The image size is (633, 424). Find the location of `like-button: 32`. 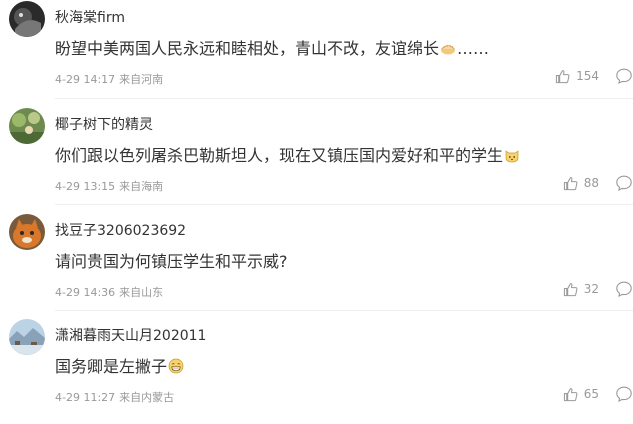

like-button: 32 is located at coordinates (581, 289).